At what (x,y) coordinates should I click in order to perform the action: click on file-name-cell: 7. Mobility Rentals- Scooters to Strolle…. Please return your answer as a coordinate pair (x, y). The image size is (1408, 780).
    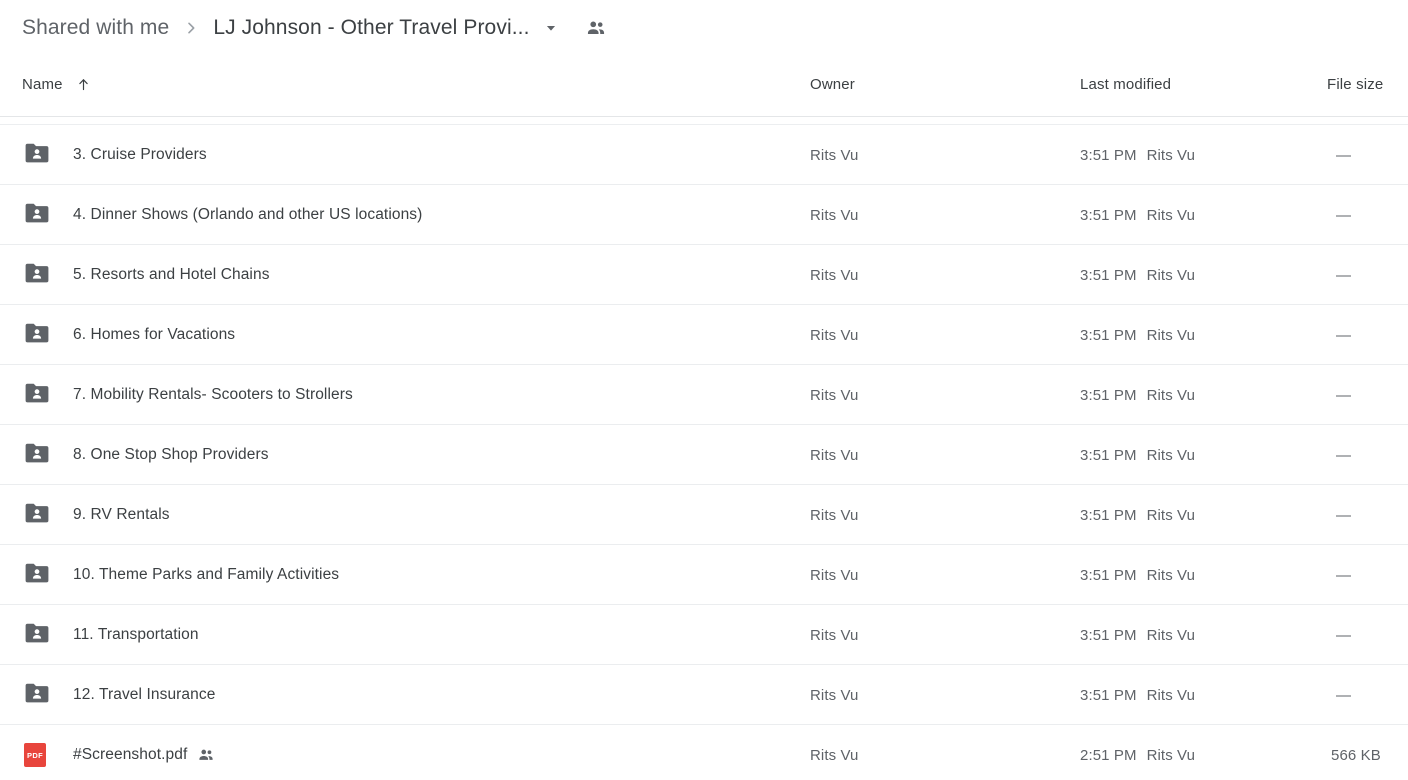
    Looking at the image, I should click on (188, 395).